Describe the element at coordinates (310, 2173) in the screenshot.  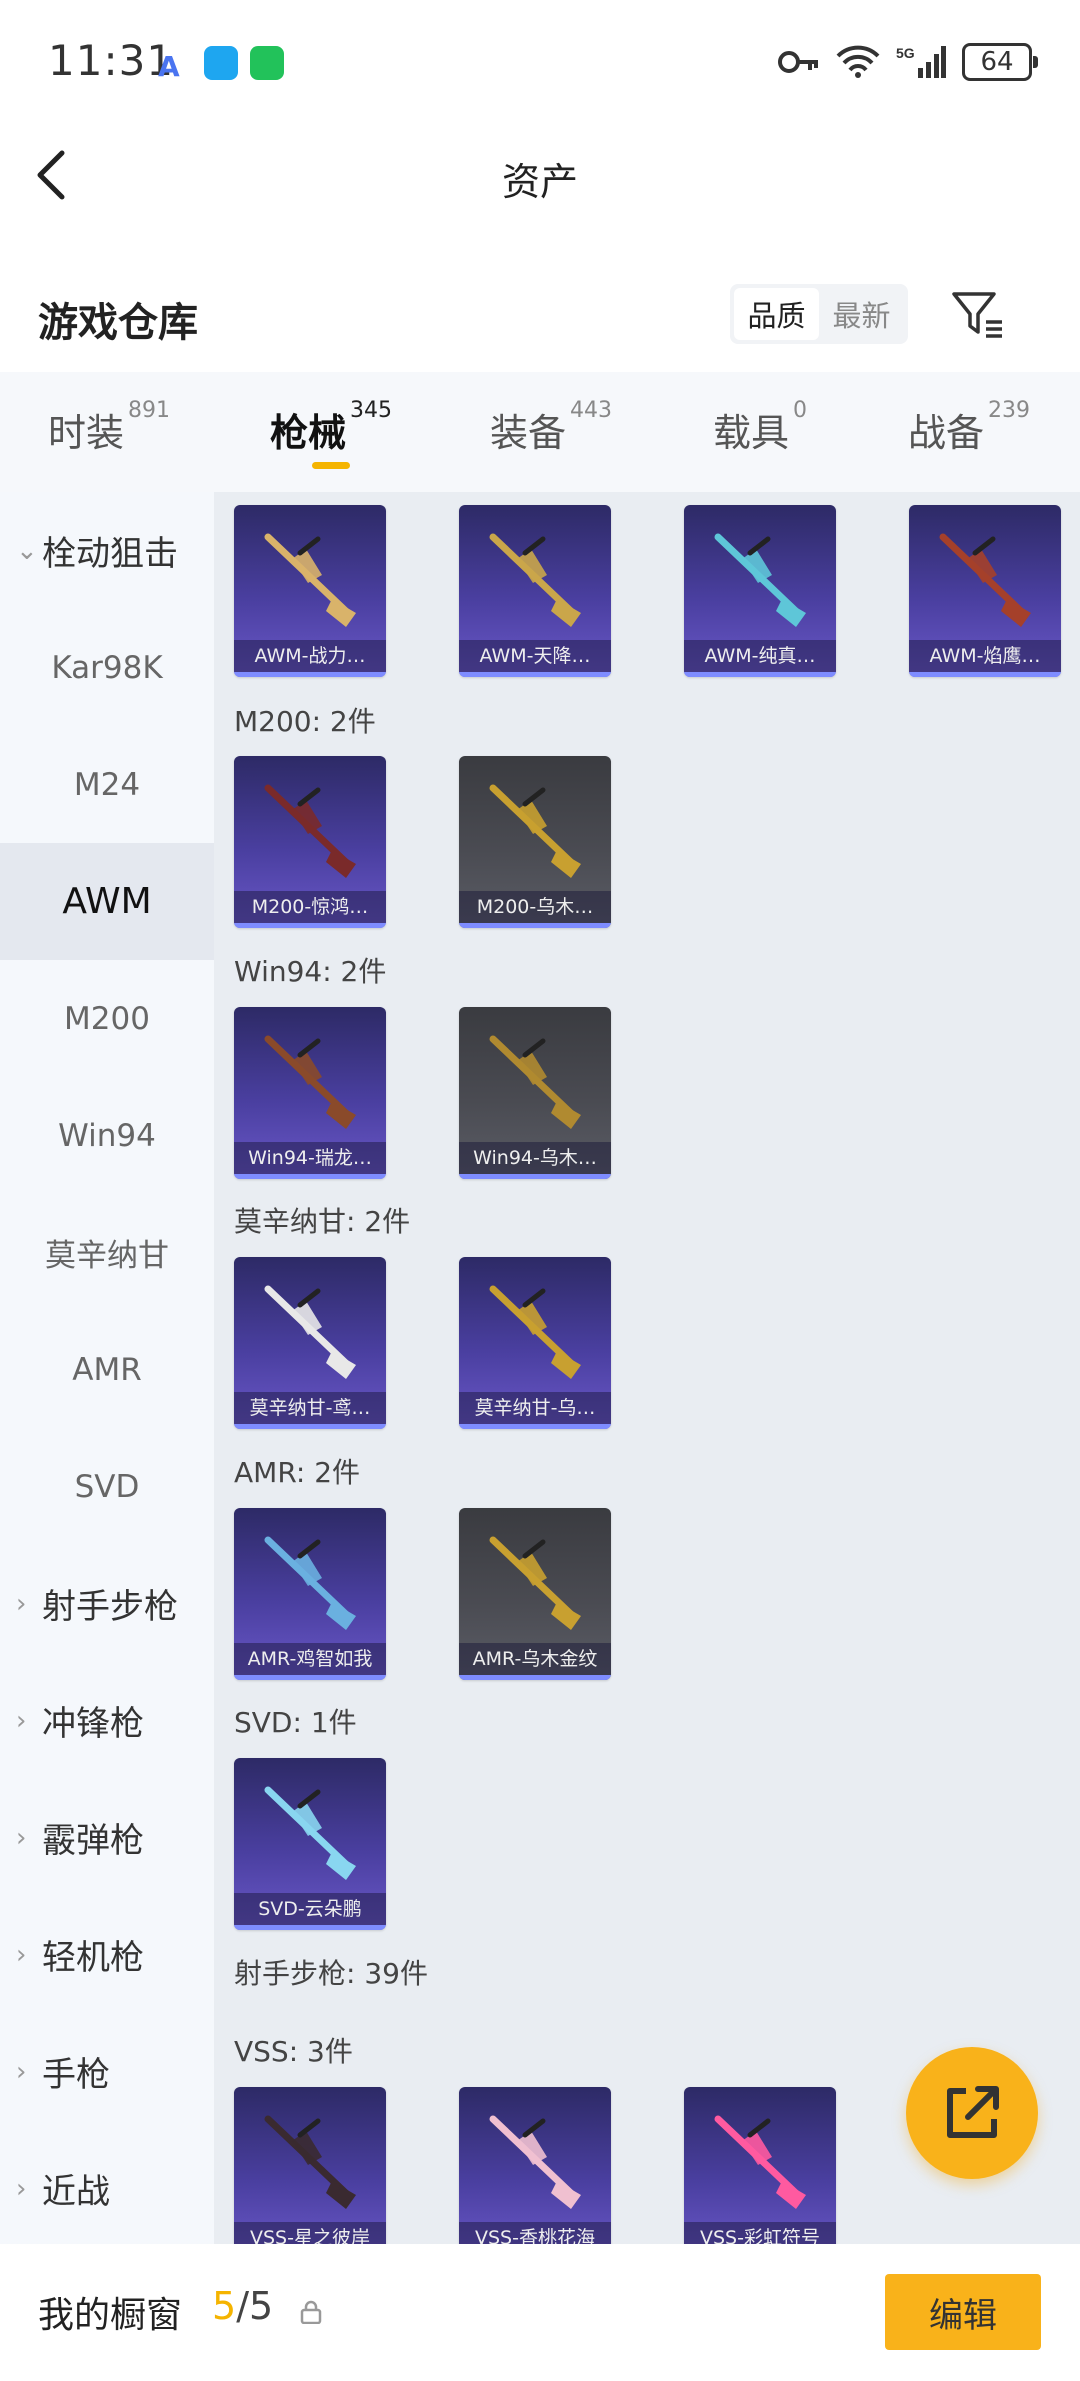
I see `weapon-card: VSS-星之彼岸` at that location.